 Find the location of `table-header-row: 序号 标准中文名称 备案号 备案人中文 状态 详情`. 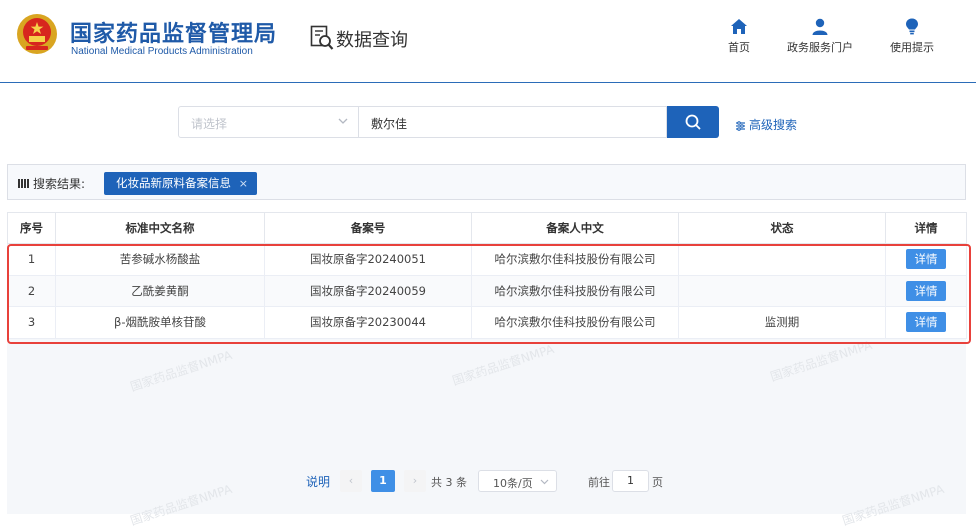

table-header-row: 序号 标准中文名称 备案号 备案人中文 状态 详情 is located at coordinates (487, 228).